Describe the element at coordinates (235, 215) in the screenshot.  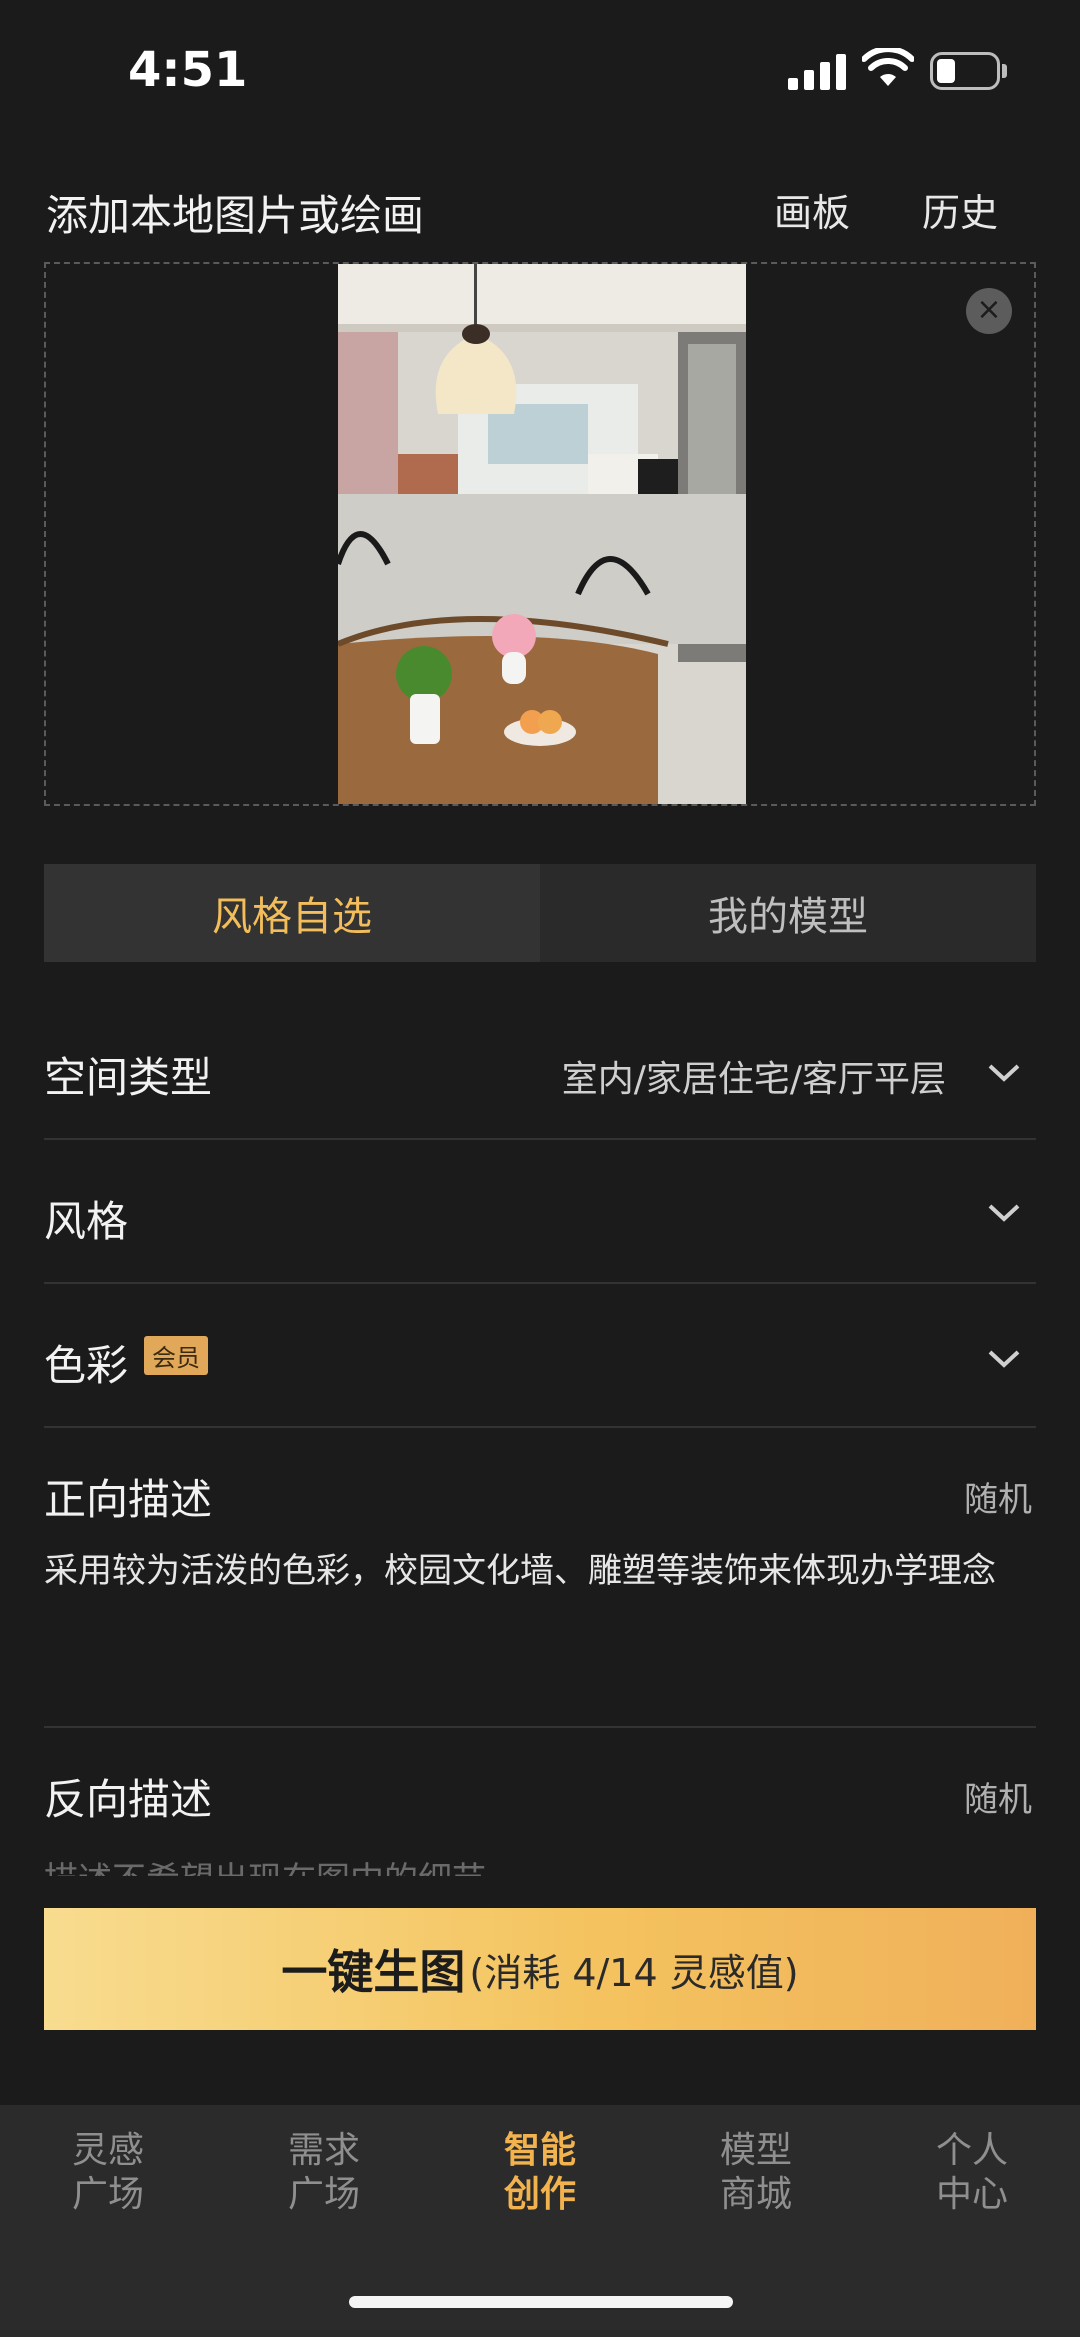
I see `page-title: 添加本地图片或绘画` at that location.